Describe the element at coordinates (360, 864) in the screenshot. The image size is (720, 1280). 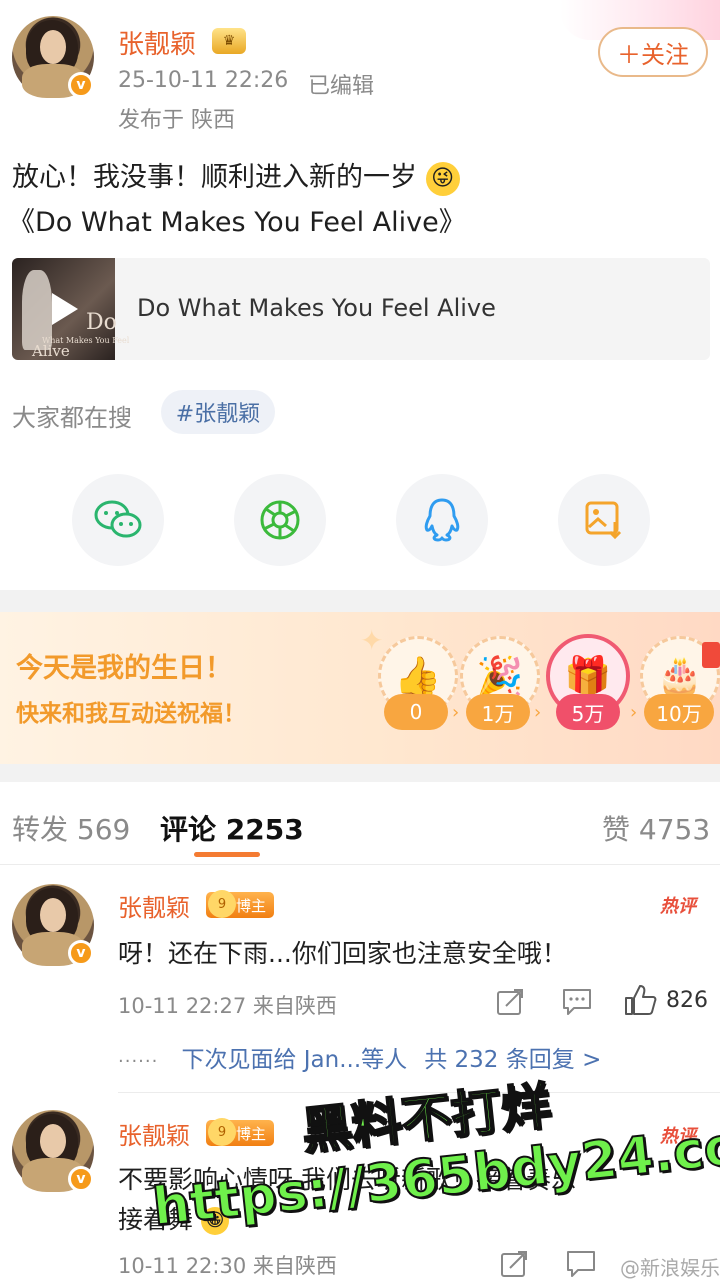
I see `tabs-divider` at that location.